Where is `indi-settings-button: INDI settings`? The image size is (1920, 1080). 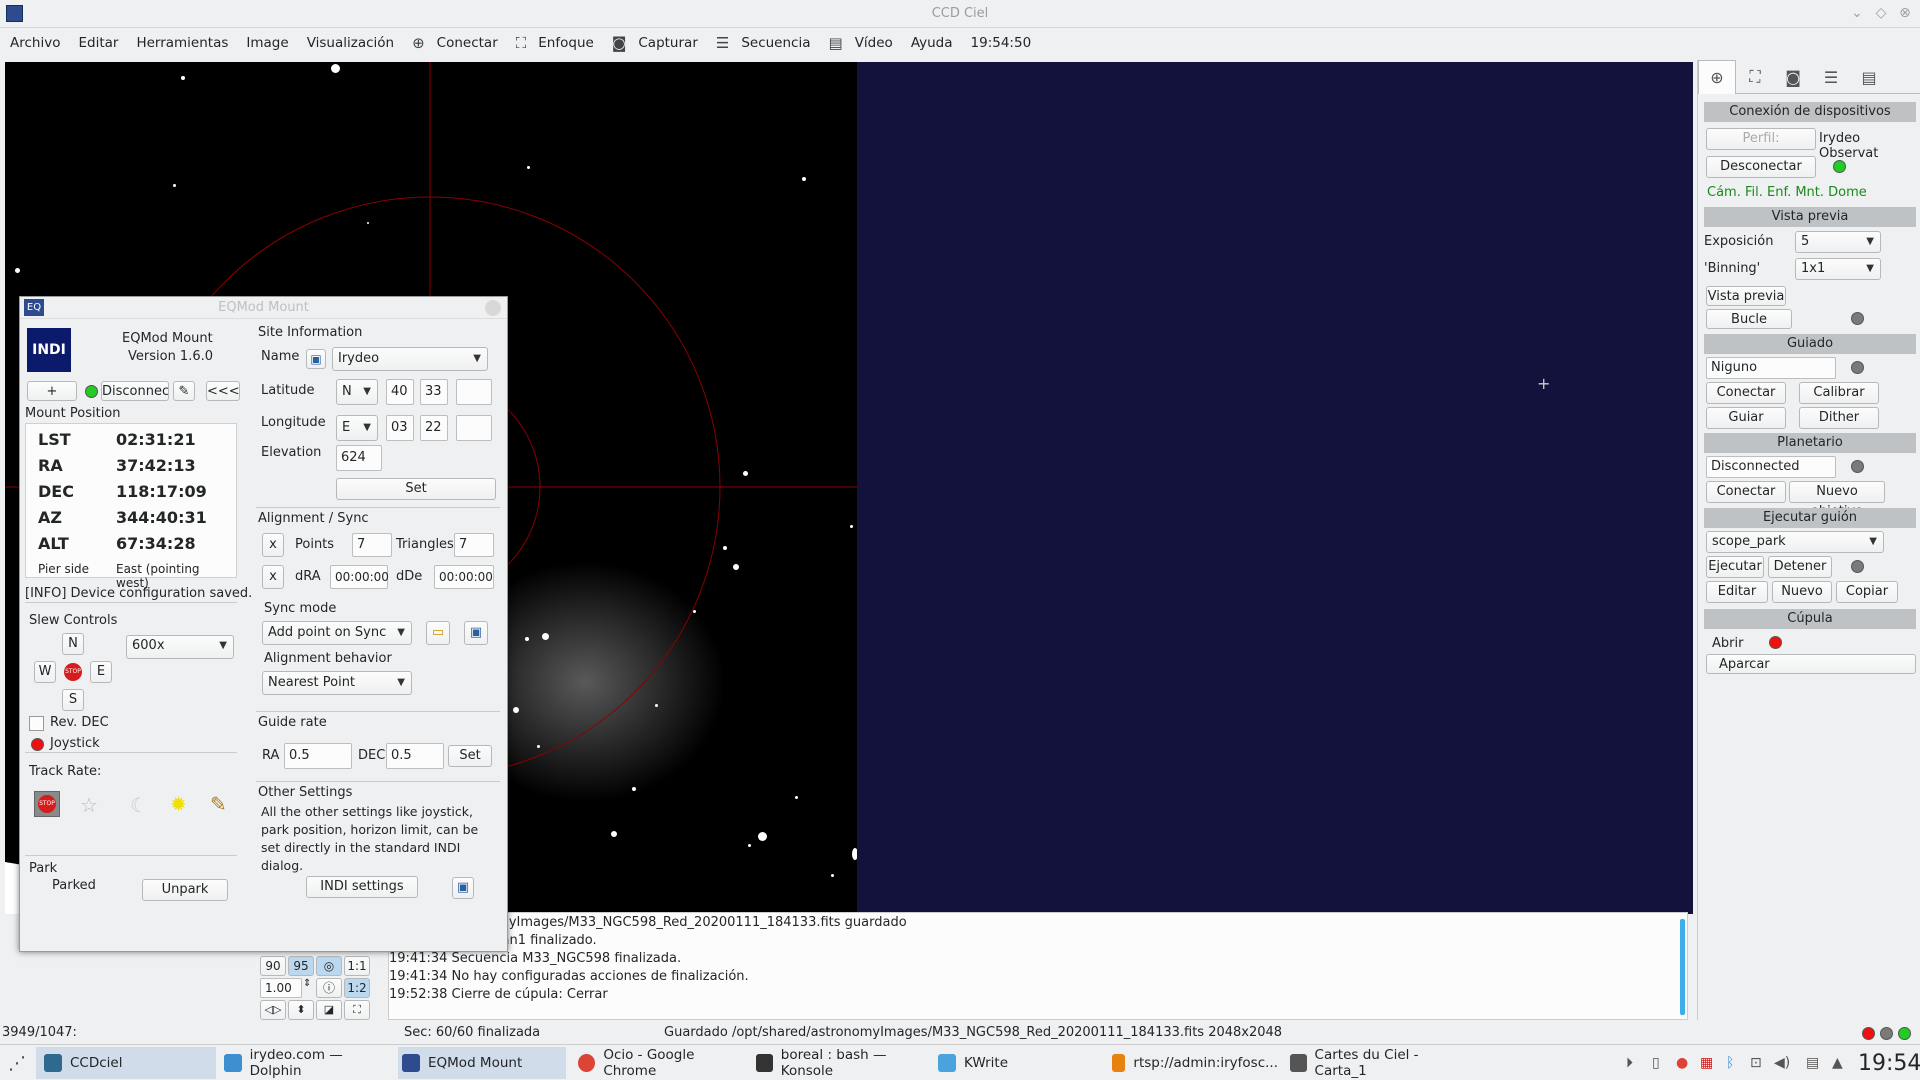 indi-settings-button: INDI settings is located at coordinates (362, 887).